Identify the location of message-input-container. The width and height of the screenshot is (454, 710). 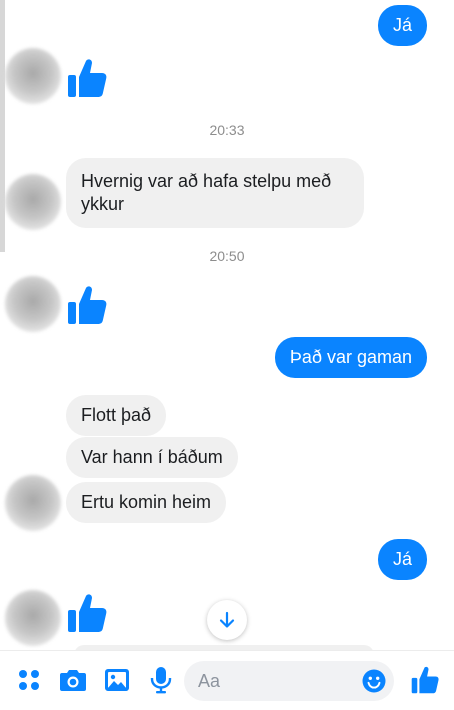
(289, 681).